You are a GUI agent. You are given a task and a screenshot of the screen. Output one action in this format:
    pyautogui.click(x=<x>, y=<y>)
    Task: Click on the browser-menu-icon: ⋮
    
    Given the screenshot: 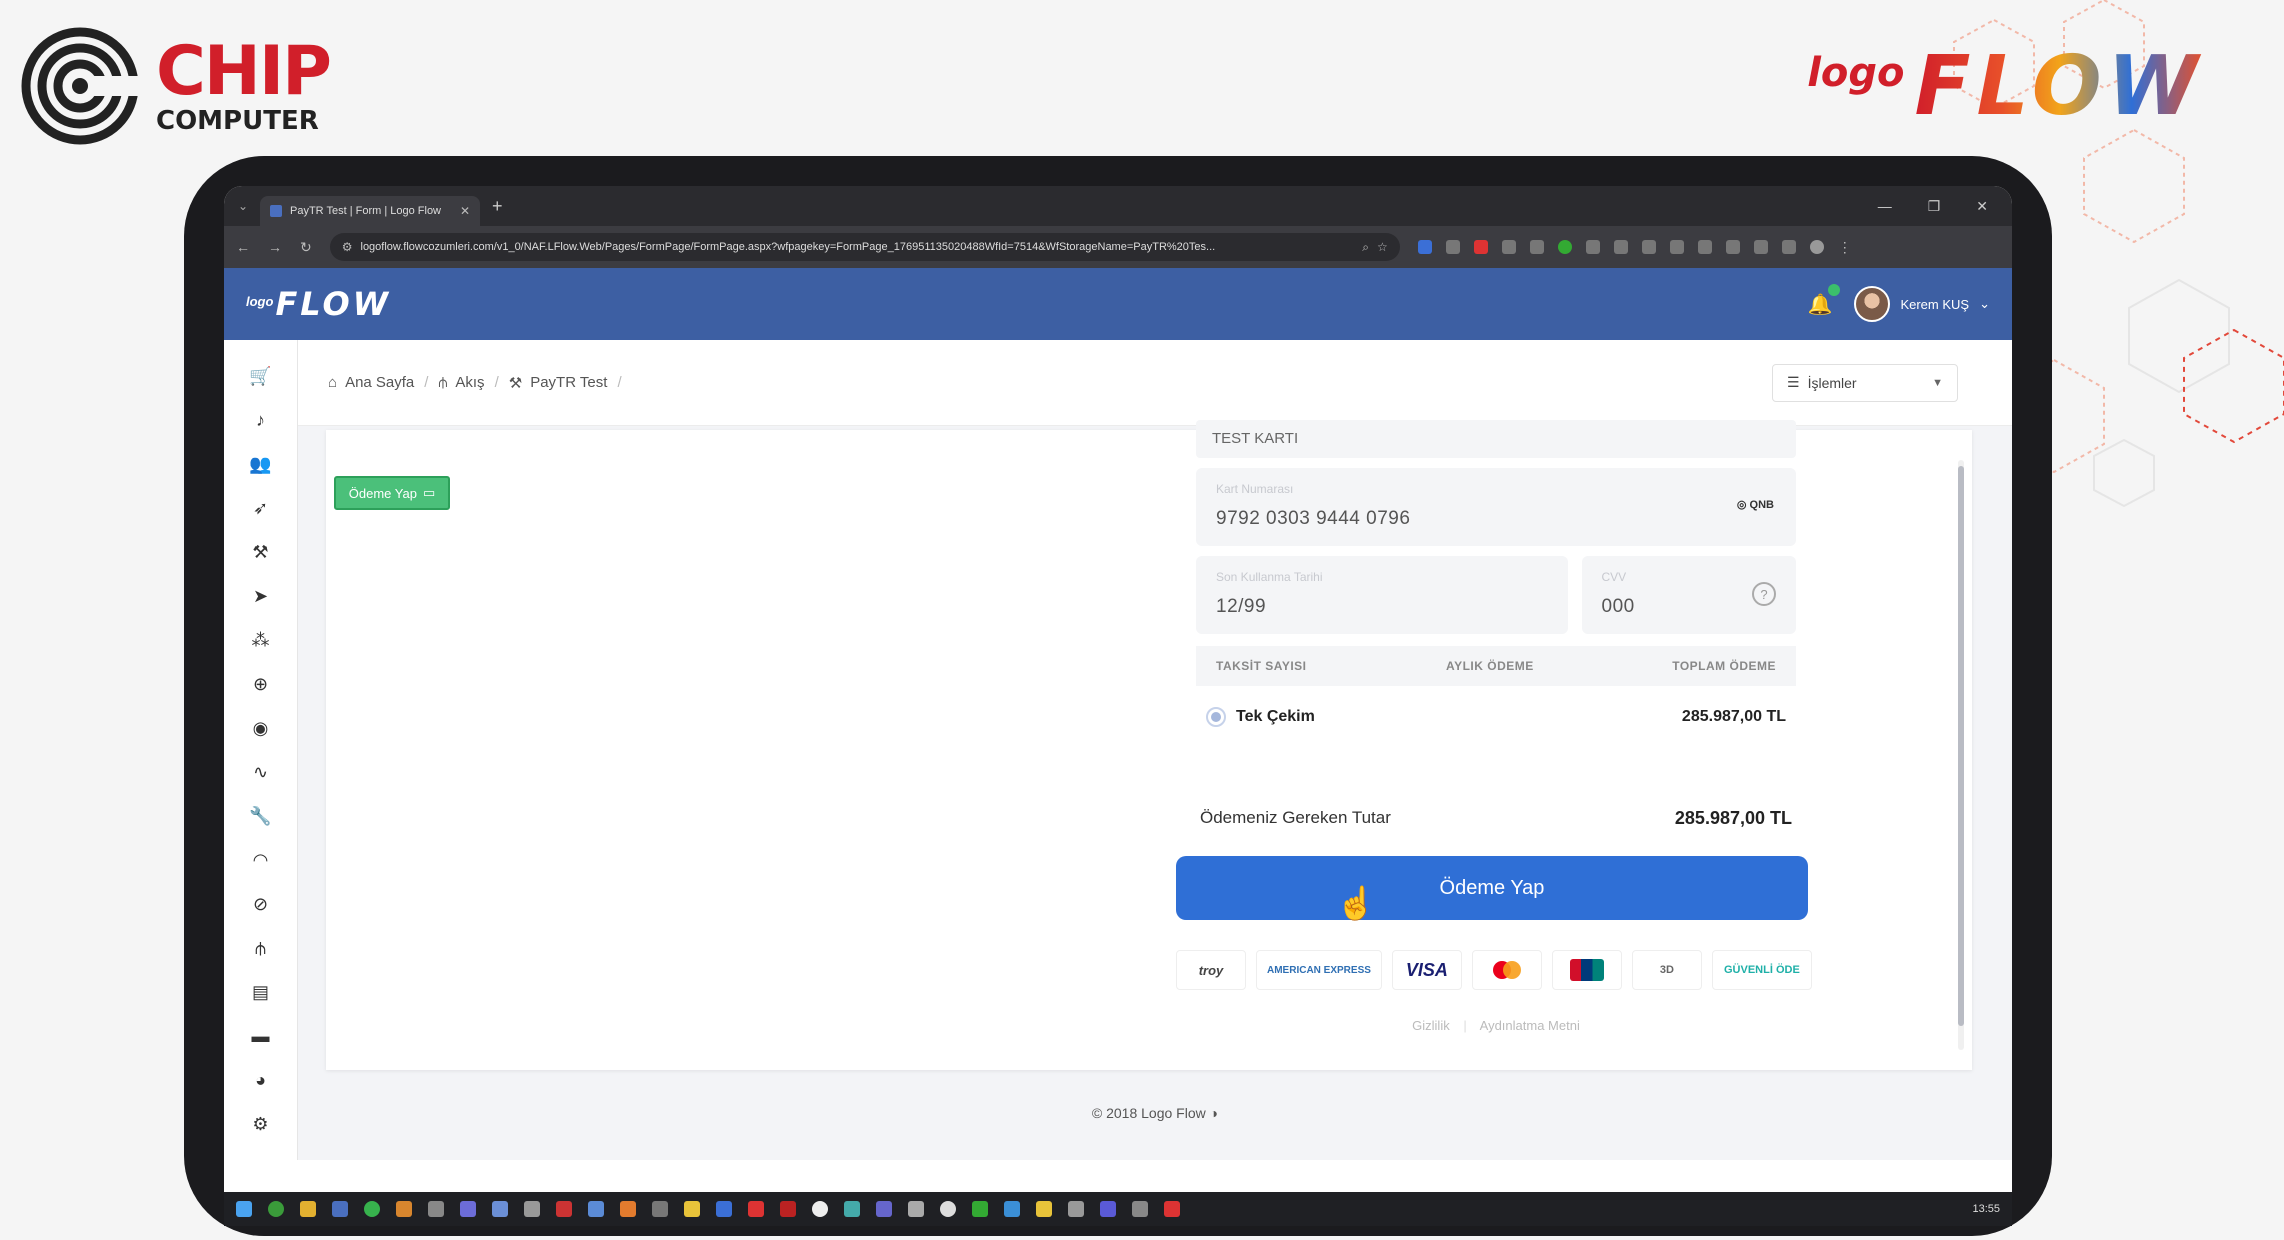 What is the action you would take?
    pyautogui.click(x=1845, y=247)
    